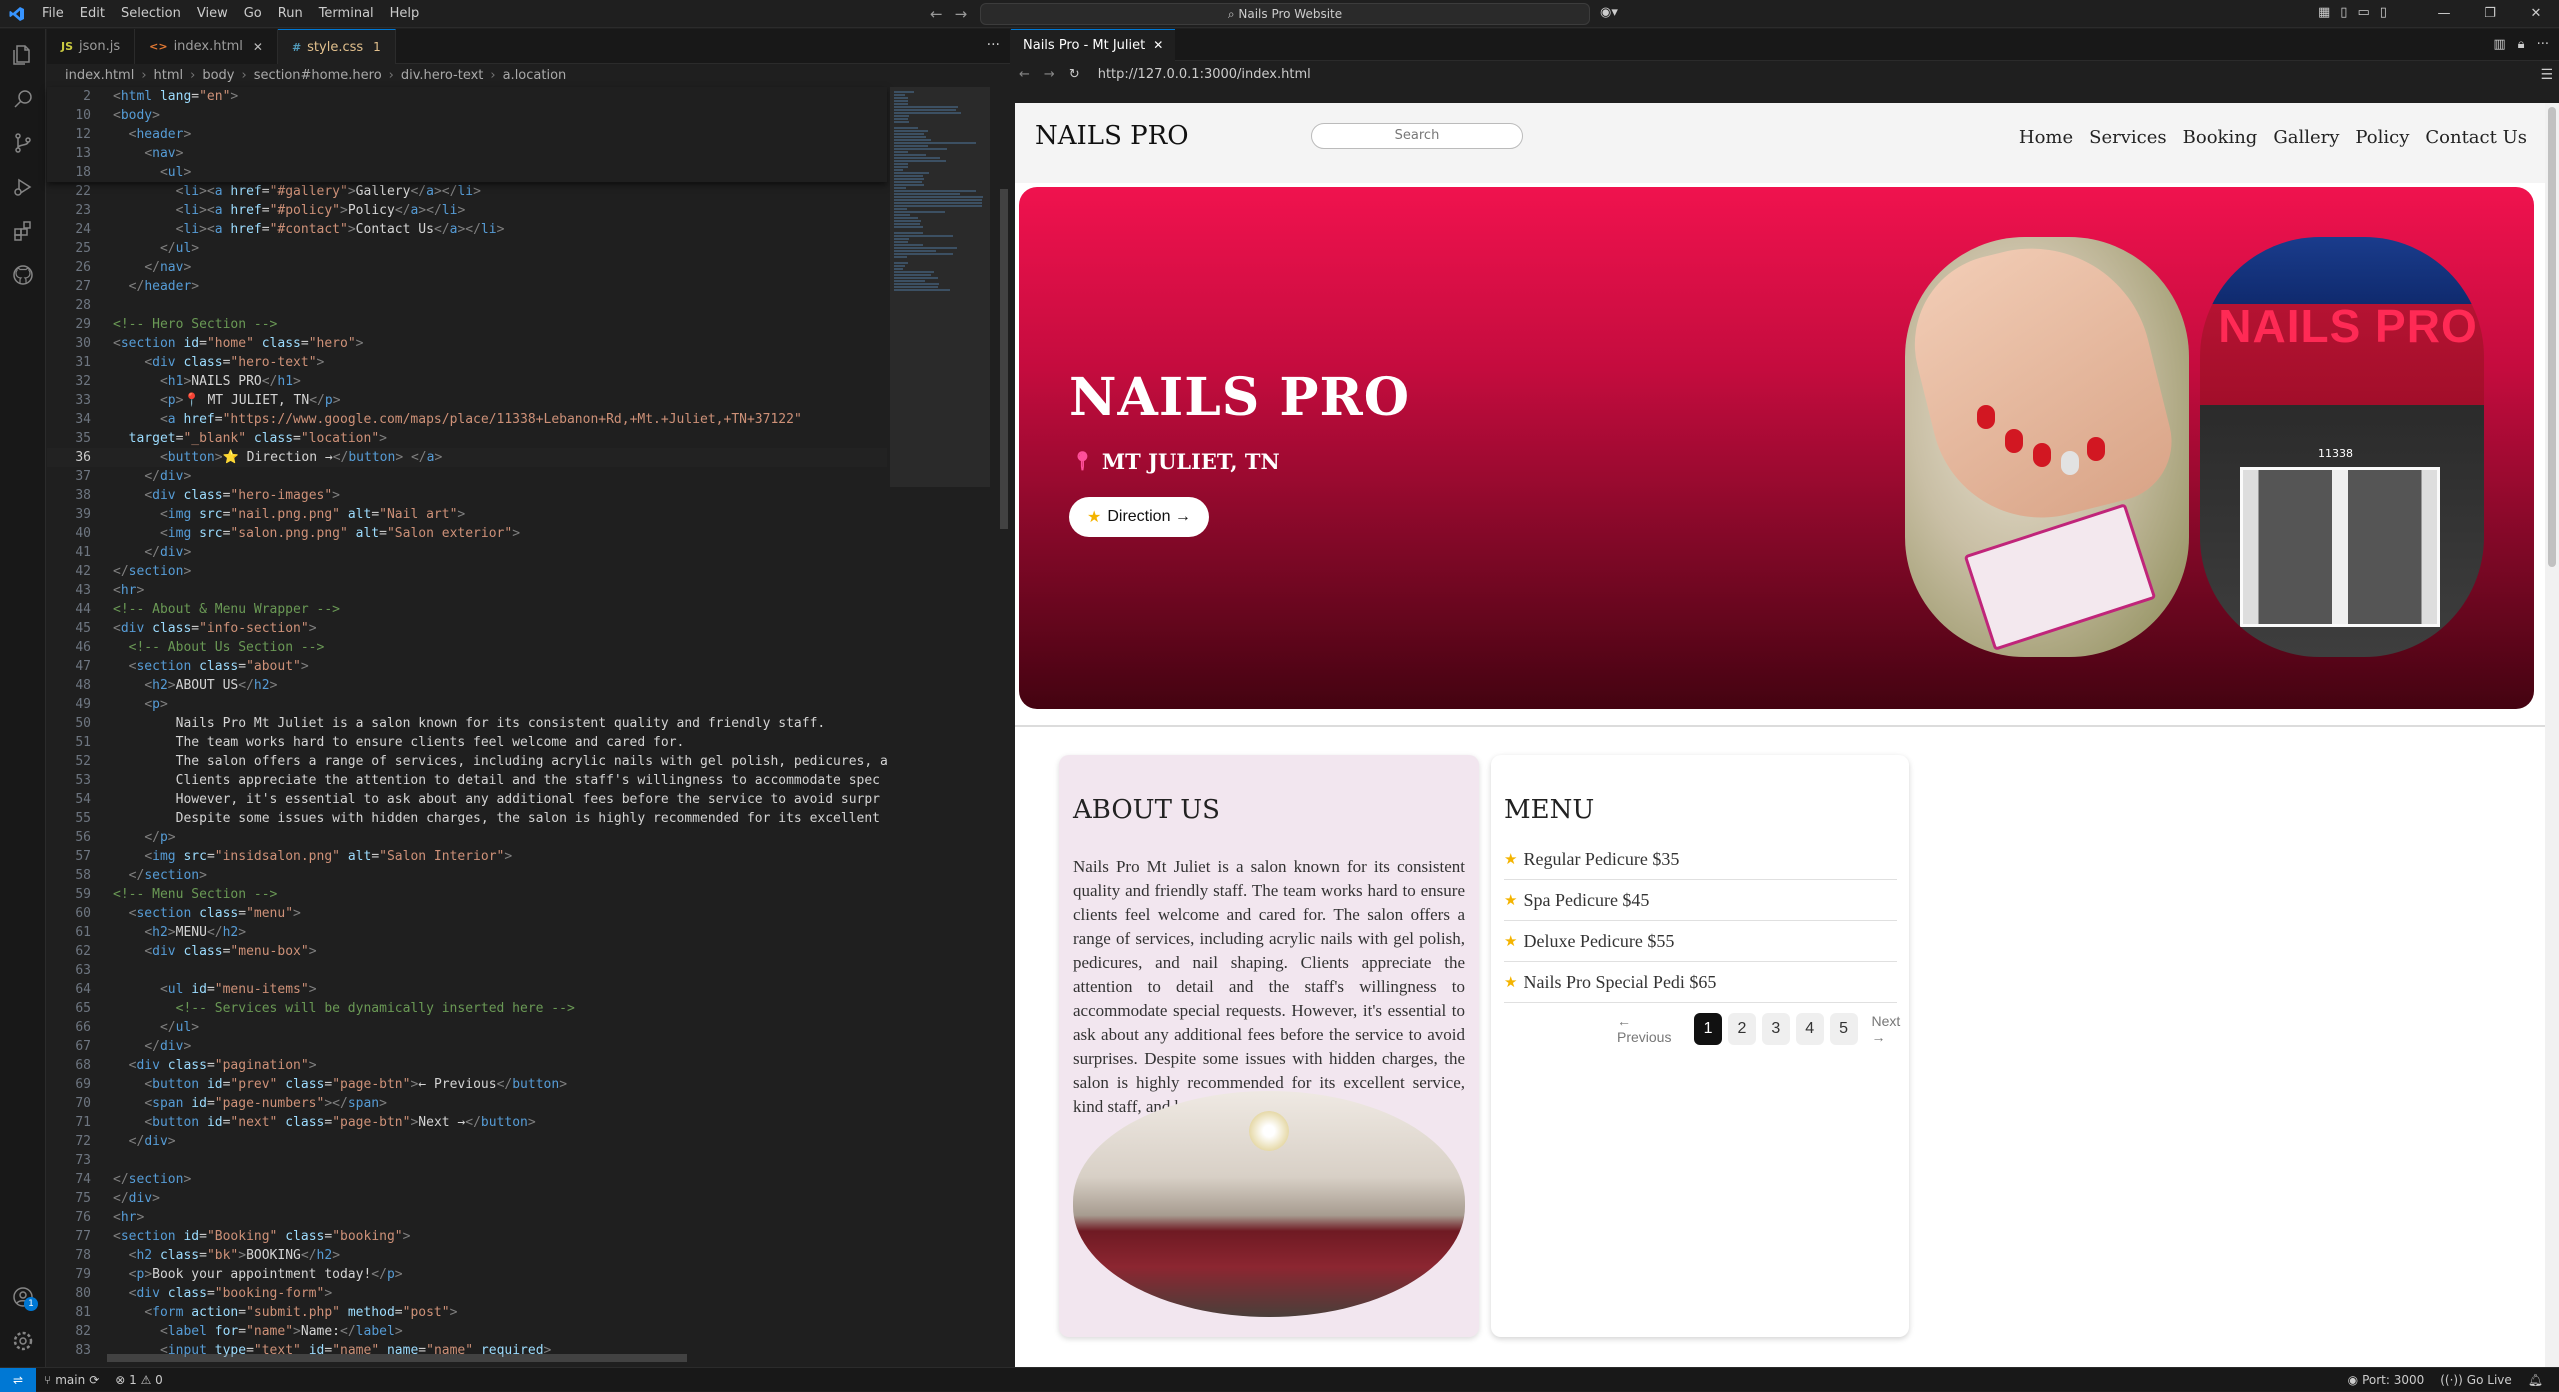 Image resolution: width=2559 pixels, height=1392 pixels. Describe the element at coordinates (99, 75) in the screenshot. I see `breadcrumb-item: index.html` at that location.